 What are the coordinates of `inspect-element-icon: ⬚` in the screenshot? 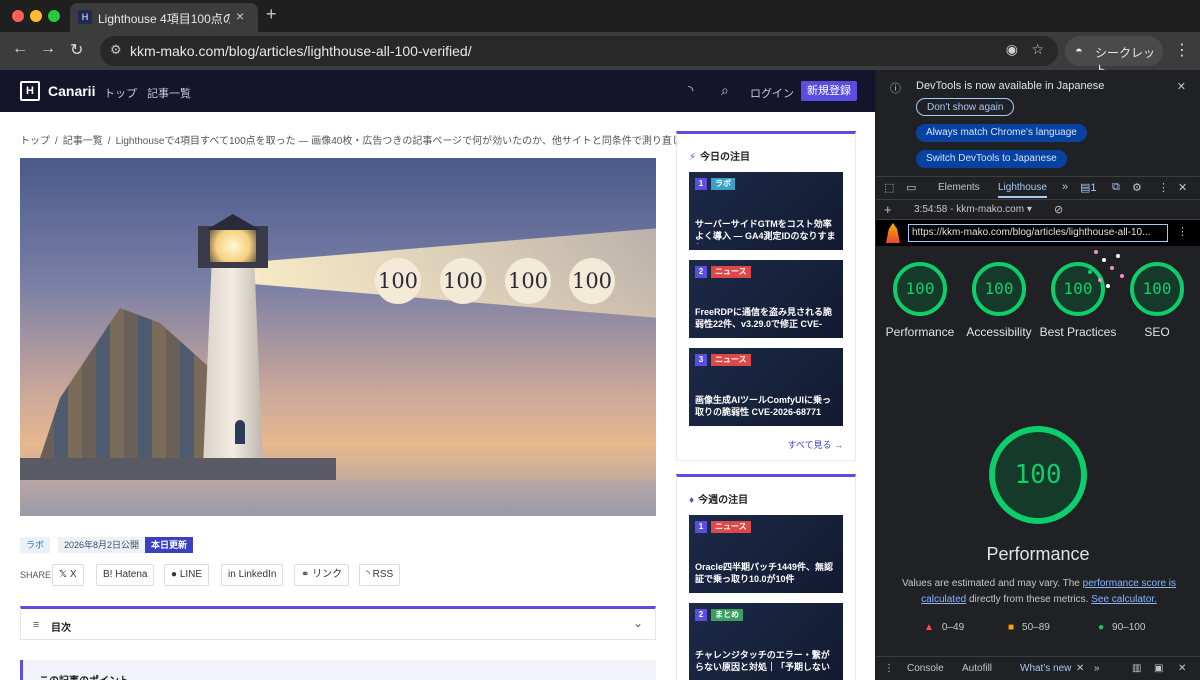 It's located at (889, 187).